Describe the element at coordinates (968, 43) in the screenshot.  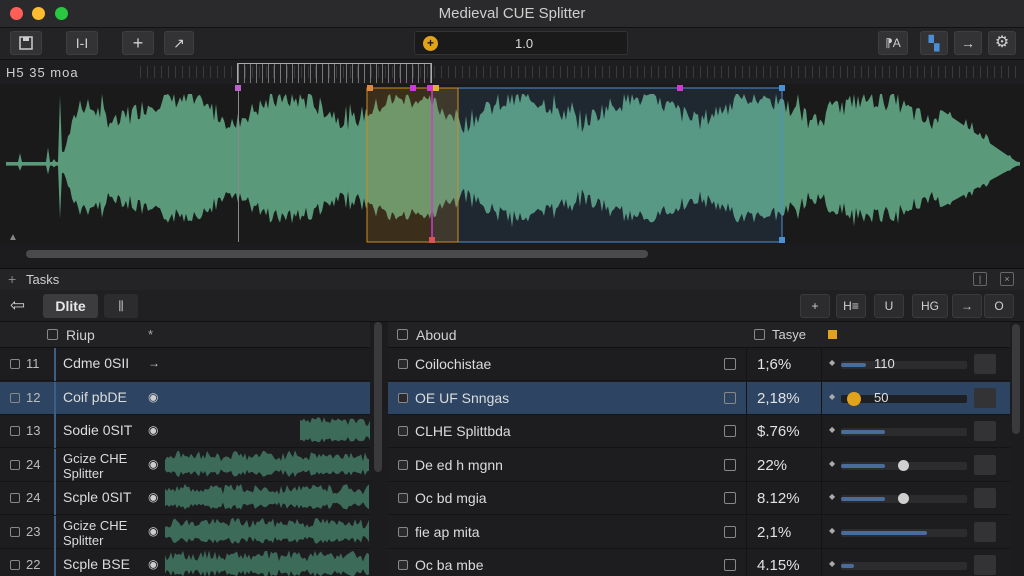
I see `next-button: →` at that location.